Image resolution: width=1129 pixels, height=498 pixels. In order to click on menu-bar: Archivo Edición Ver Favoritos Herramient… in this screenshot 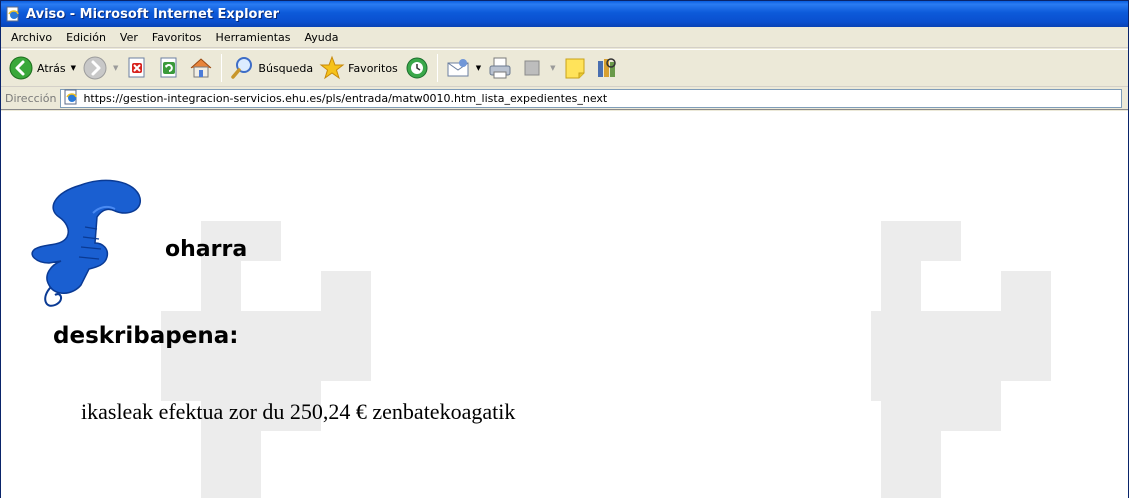, I will do `click(564, 37)`.